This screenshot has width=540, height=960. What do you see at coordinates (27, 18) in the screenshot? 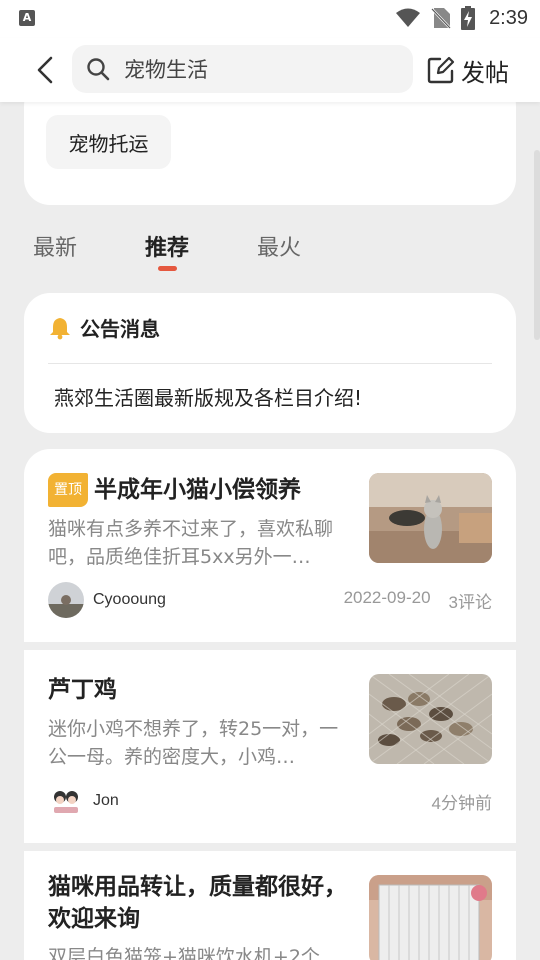
I see `app-notification-icon: A` at bounding box center [27, 18].